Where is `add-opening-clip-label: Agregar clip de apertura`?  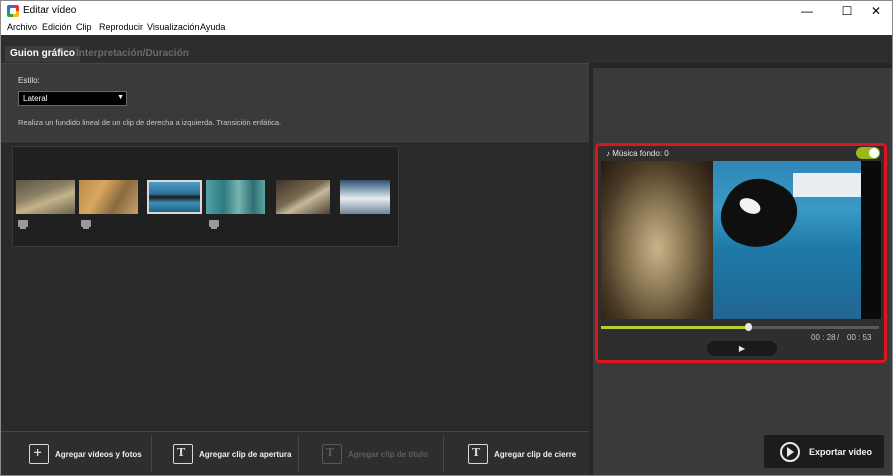 add-opening-clip-label: Agregar clip de apertura is located at coordinates (245, 454).